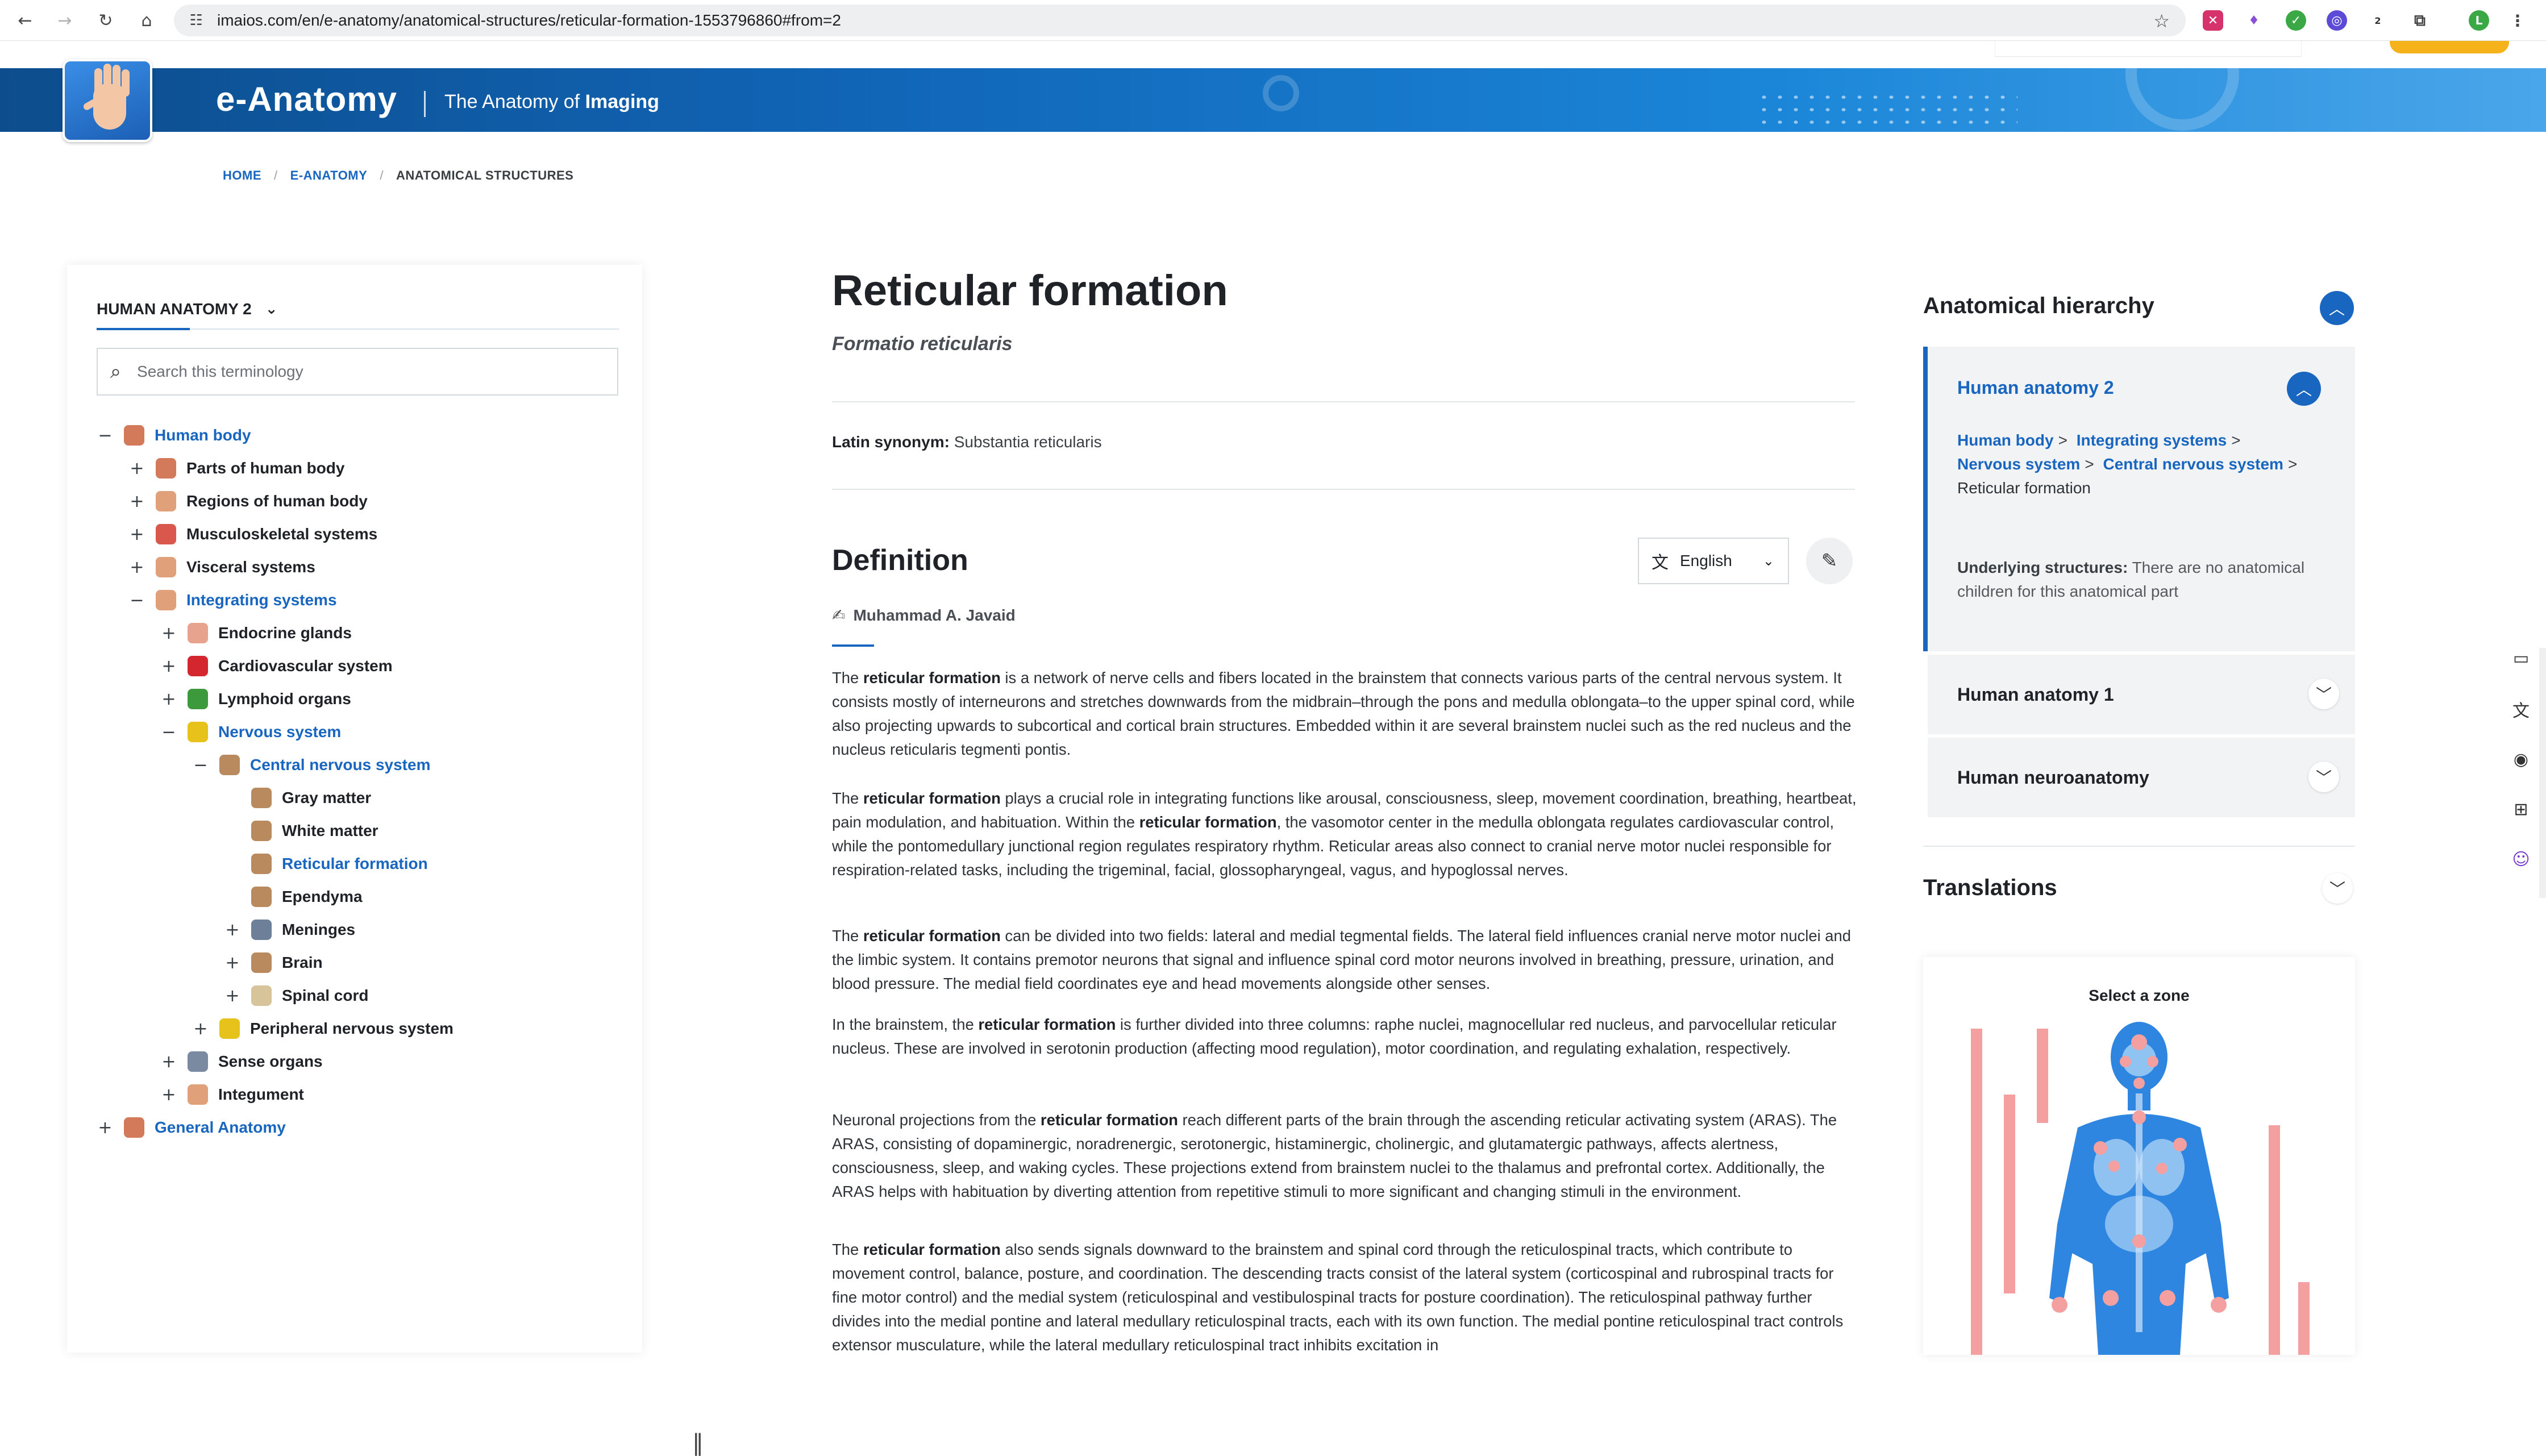 The height and width of the screenshot is (1456, 2546). What do you see at coordinates (2161, 21) in the screenshot?
I see `bookmark-star-icon: ☆` at bounding box center [2161, 21].